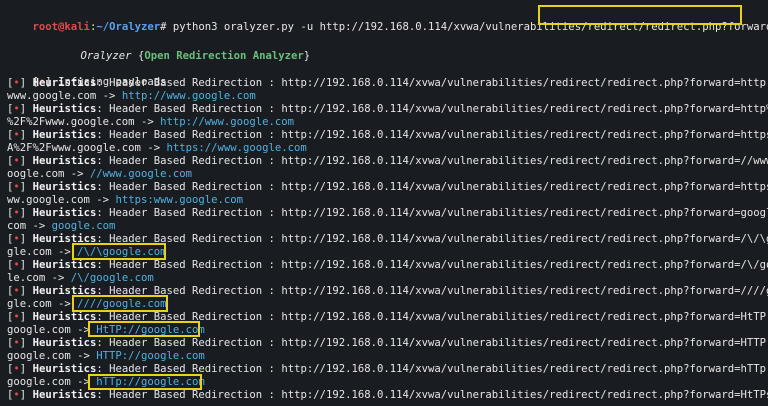 This screenshot has width=768, height=406. I want to click on payload-part-b: com, so click(17, 226).